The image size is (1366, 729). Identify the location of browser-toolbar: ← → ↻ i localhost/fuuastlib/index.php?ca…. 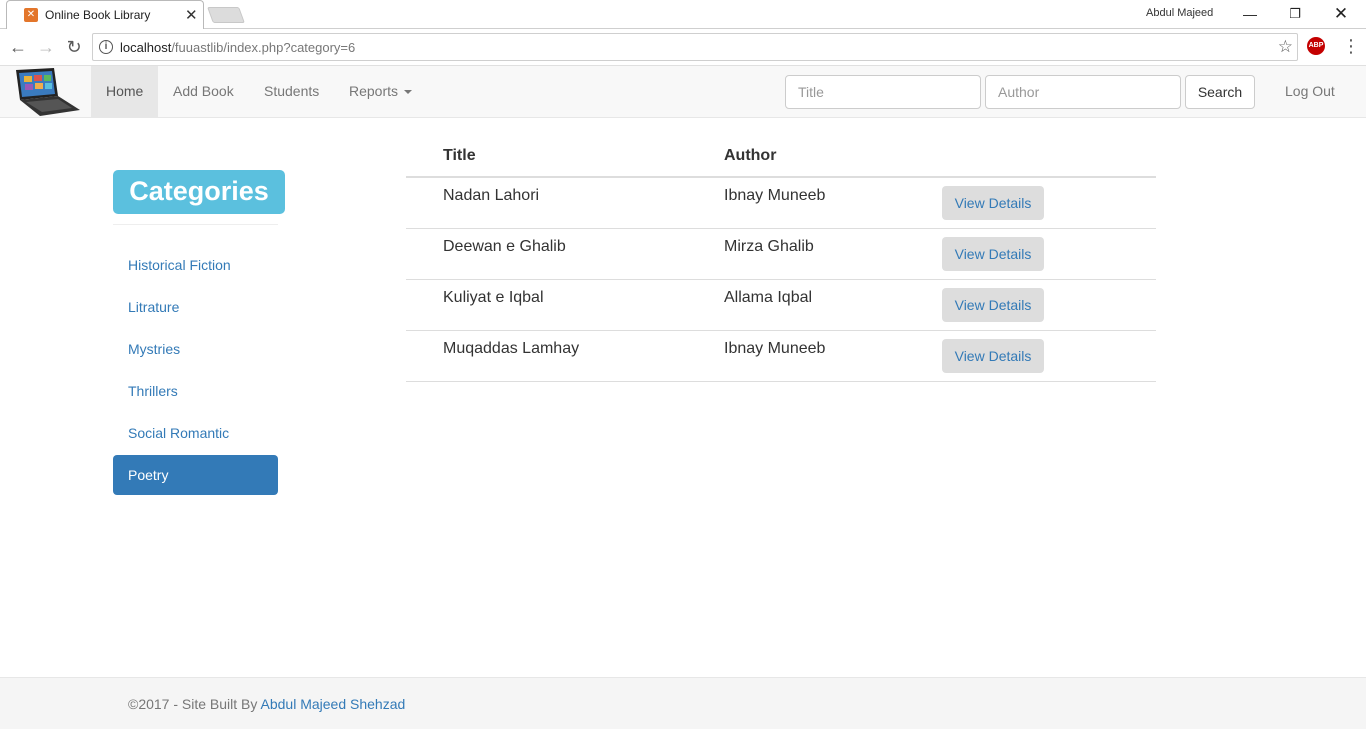
(683, 48).